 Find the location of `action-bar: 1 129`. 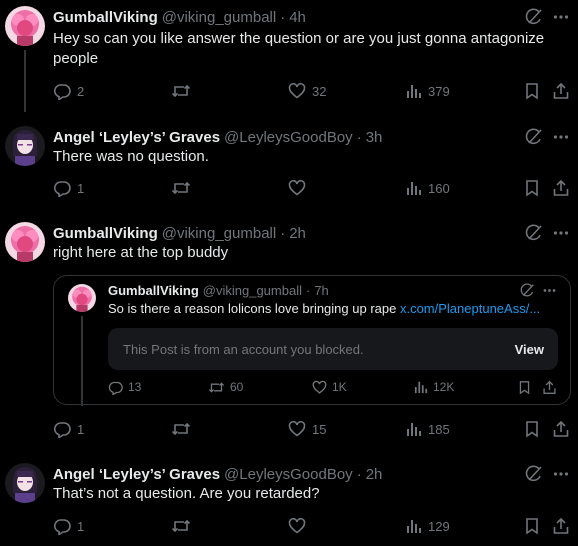

action-bar: 1 129 is located at coordinates (315, 526).